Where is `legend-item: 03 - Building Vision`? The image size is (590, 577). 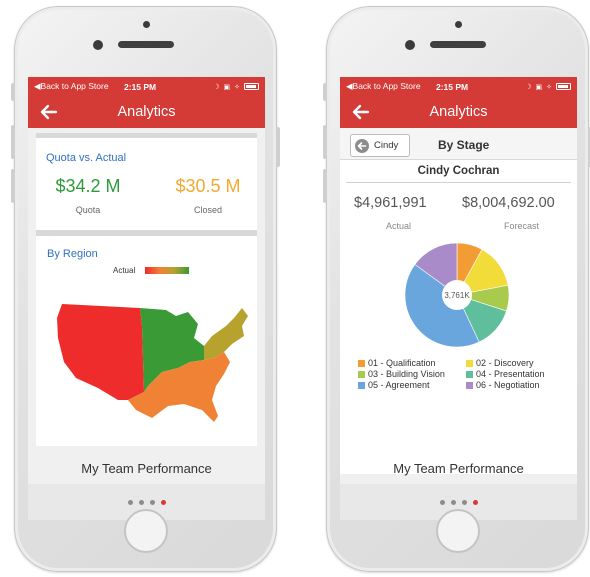 legend-item: 03 - Building Vision is located at coordinates (401, 374).